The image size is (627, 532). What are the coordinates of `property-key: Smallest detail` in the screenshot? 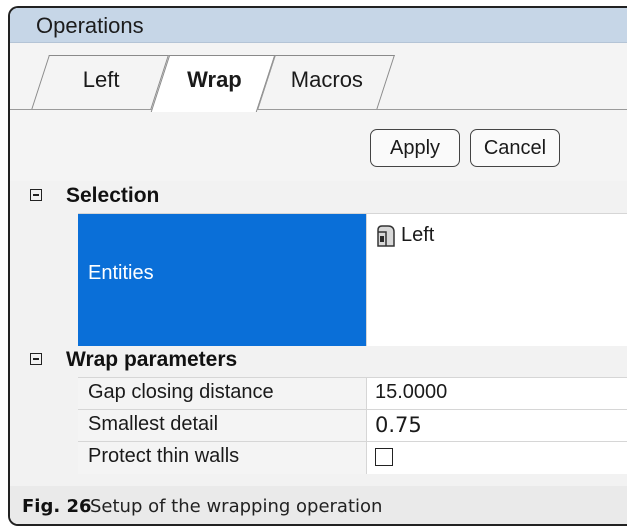 It's located at (222, 426).